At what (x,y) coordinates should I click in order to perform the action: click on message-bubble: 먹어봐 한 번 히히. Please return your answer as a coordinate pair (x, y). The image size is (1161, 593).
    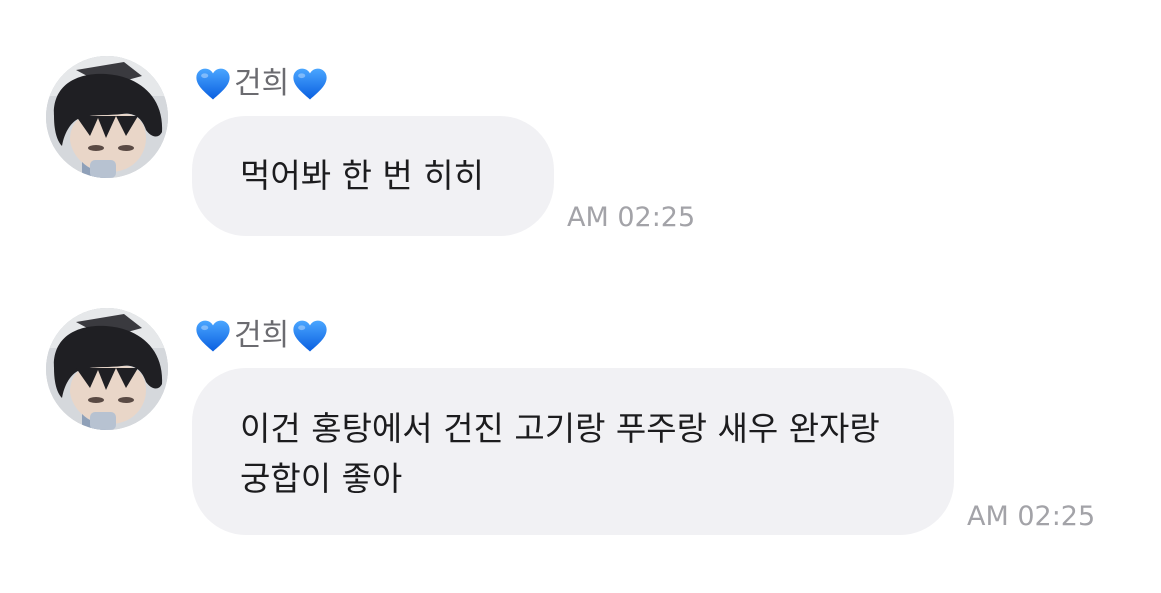
    Looking at the image, I should click on (373, 176).